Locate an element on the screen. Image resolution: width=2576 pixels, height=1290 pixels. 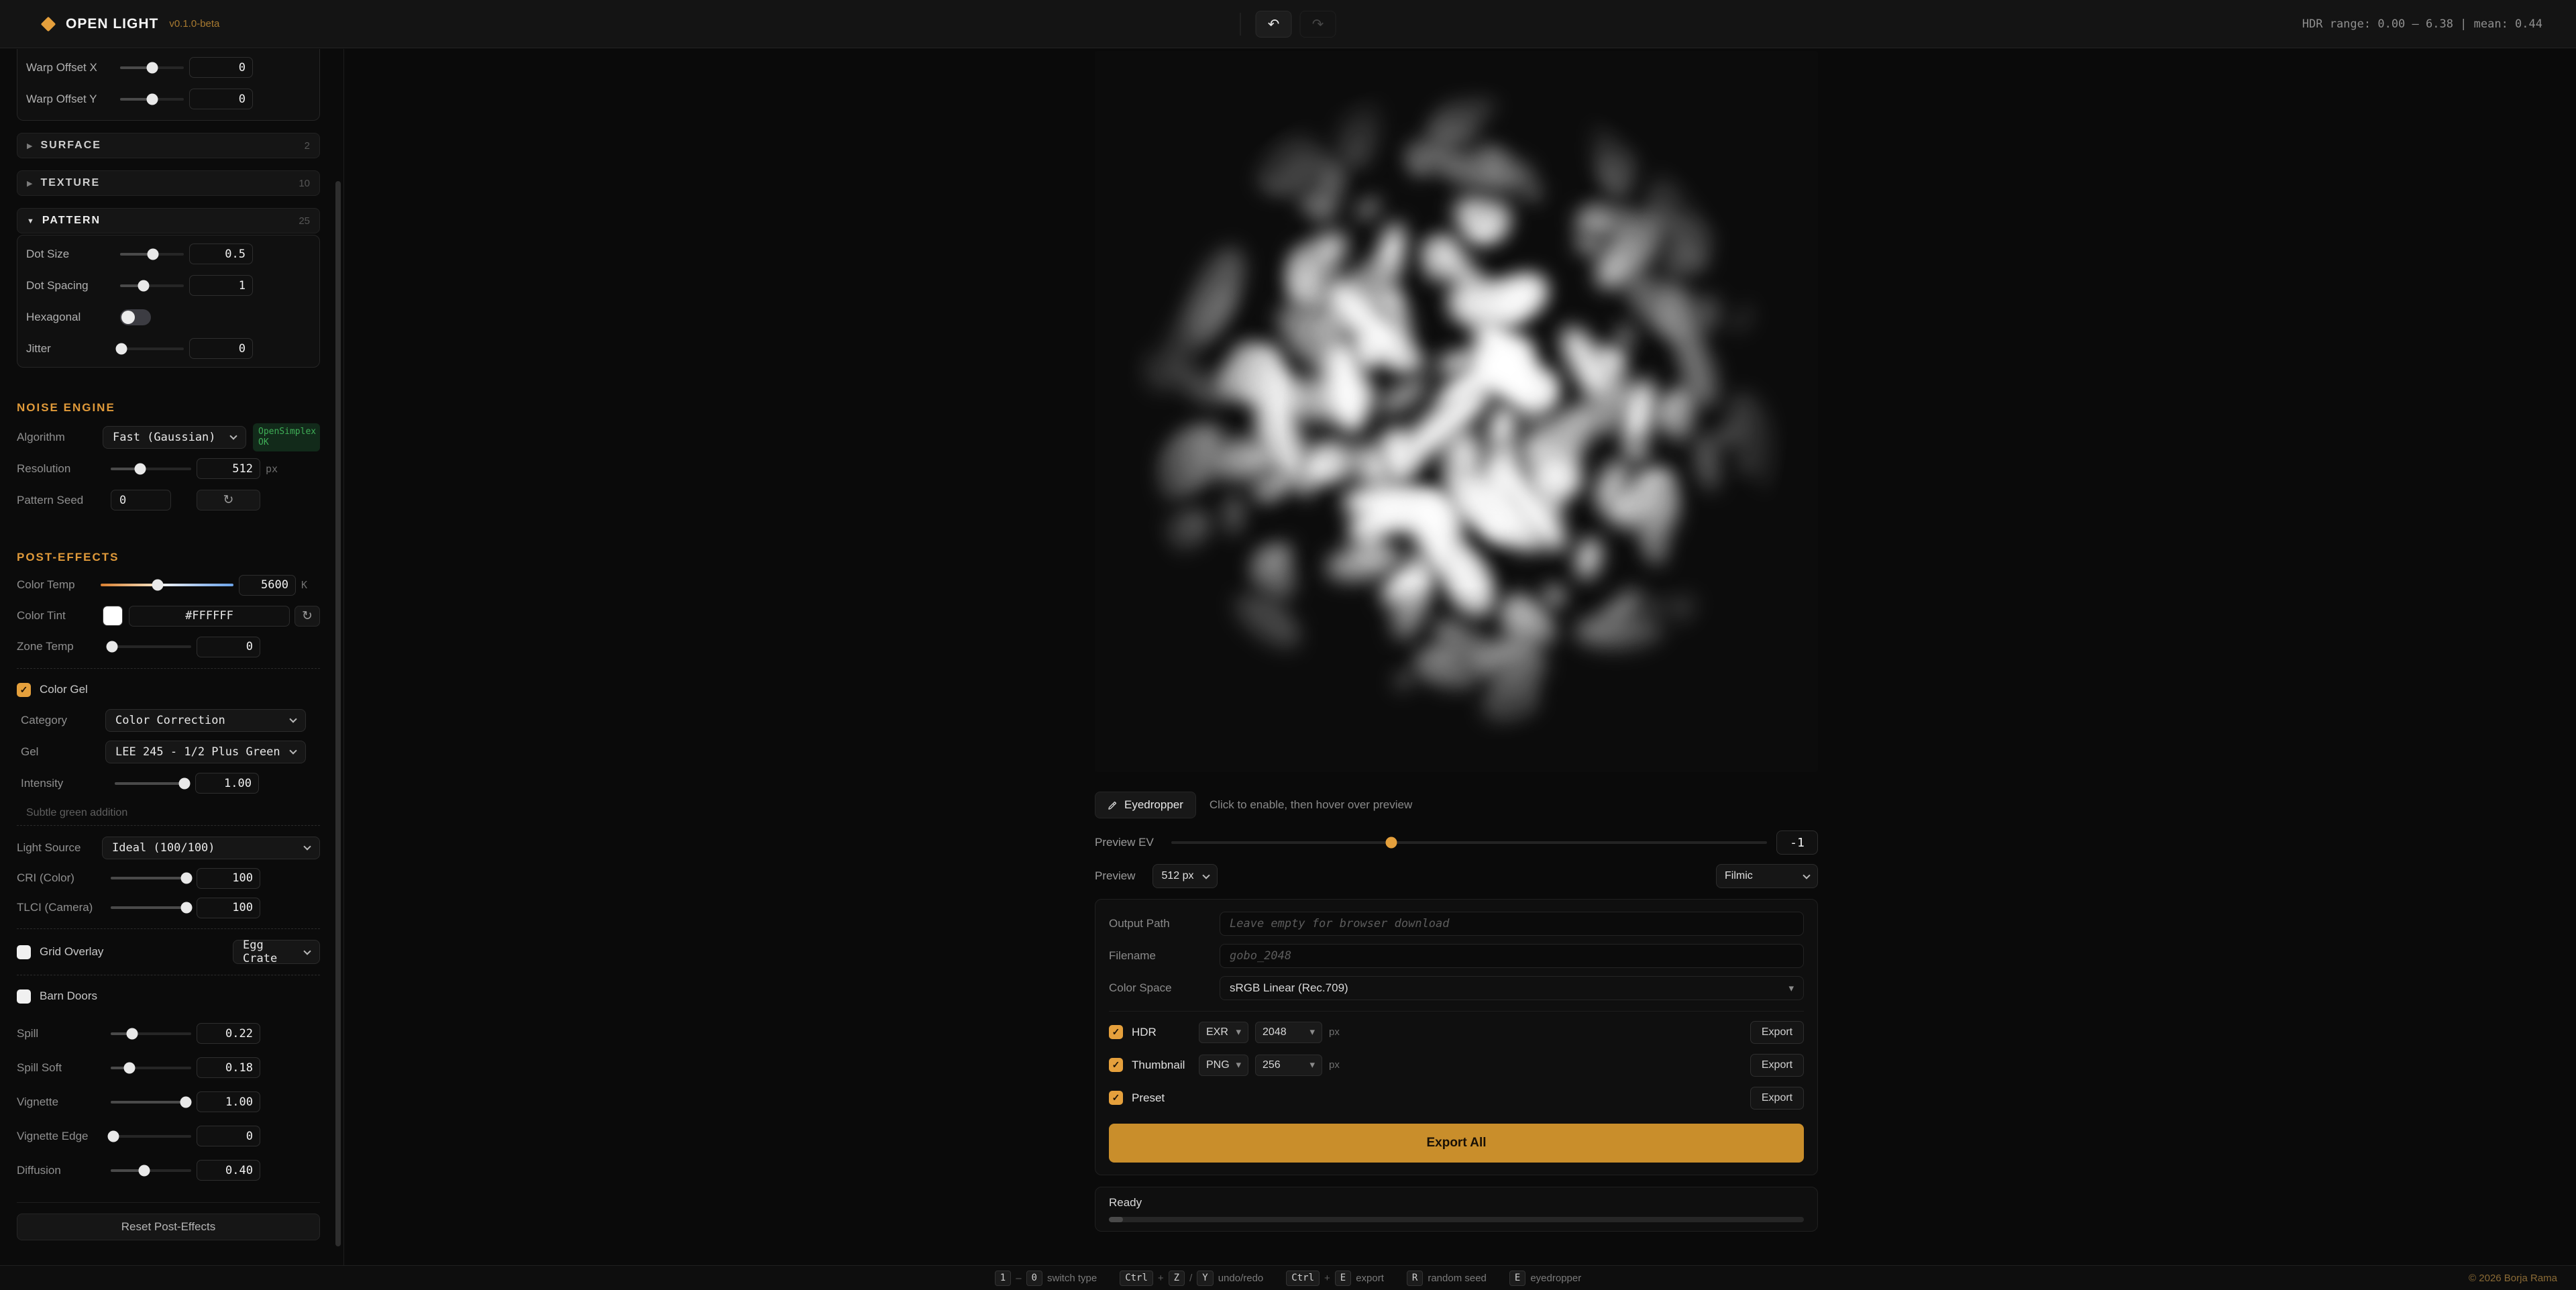
spill-slider is located at coordinates (151, 1033).